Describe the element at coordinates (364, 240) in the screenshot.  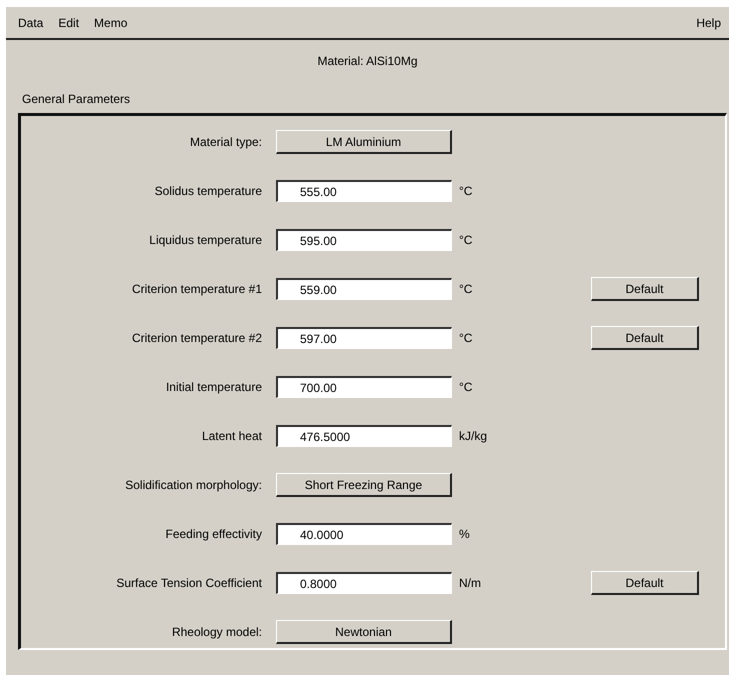
I see `value-field: 595.00` at that location.